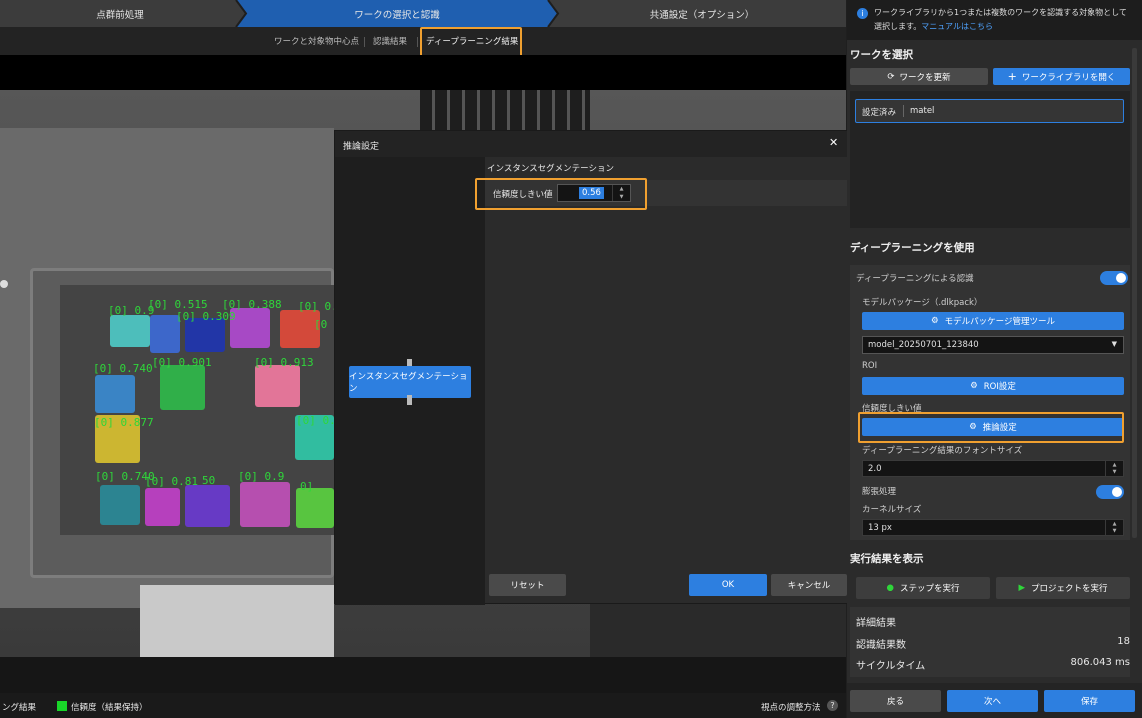 This screenshot has width=1142, height=718. I want to click on sub-tabs: ワークと対象物中心点 認識結果 ディープラーニング結果, so click(423, 42).